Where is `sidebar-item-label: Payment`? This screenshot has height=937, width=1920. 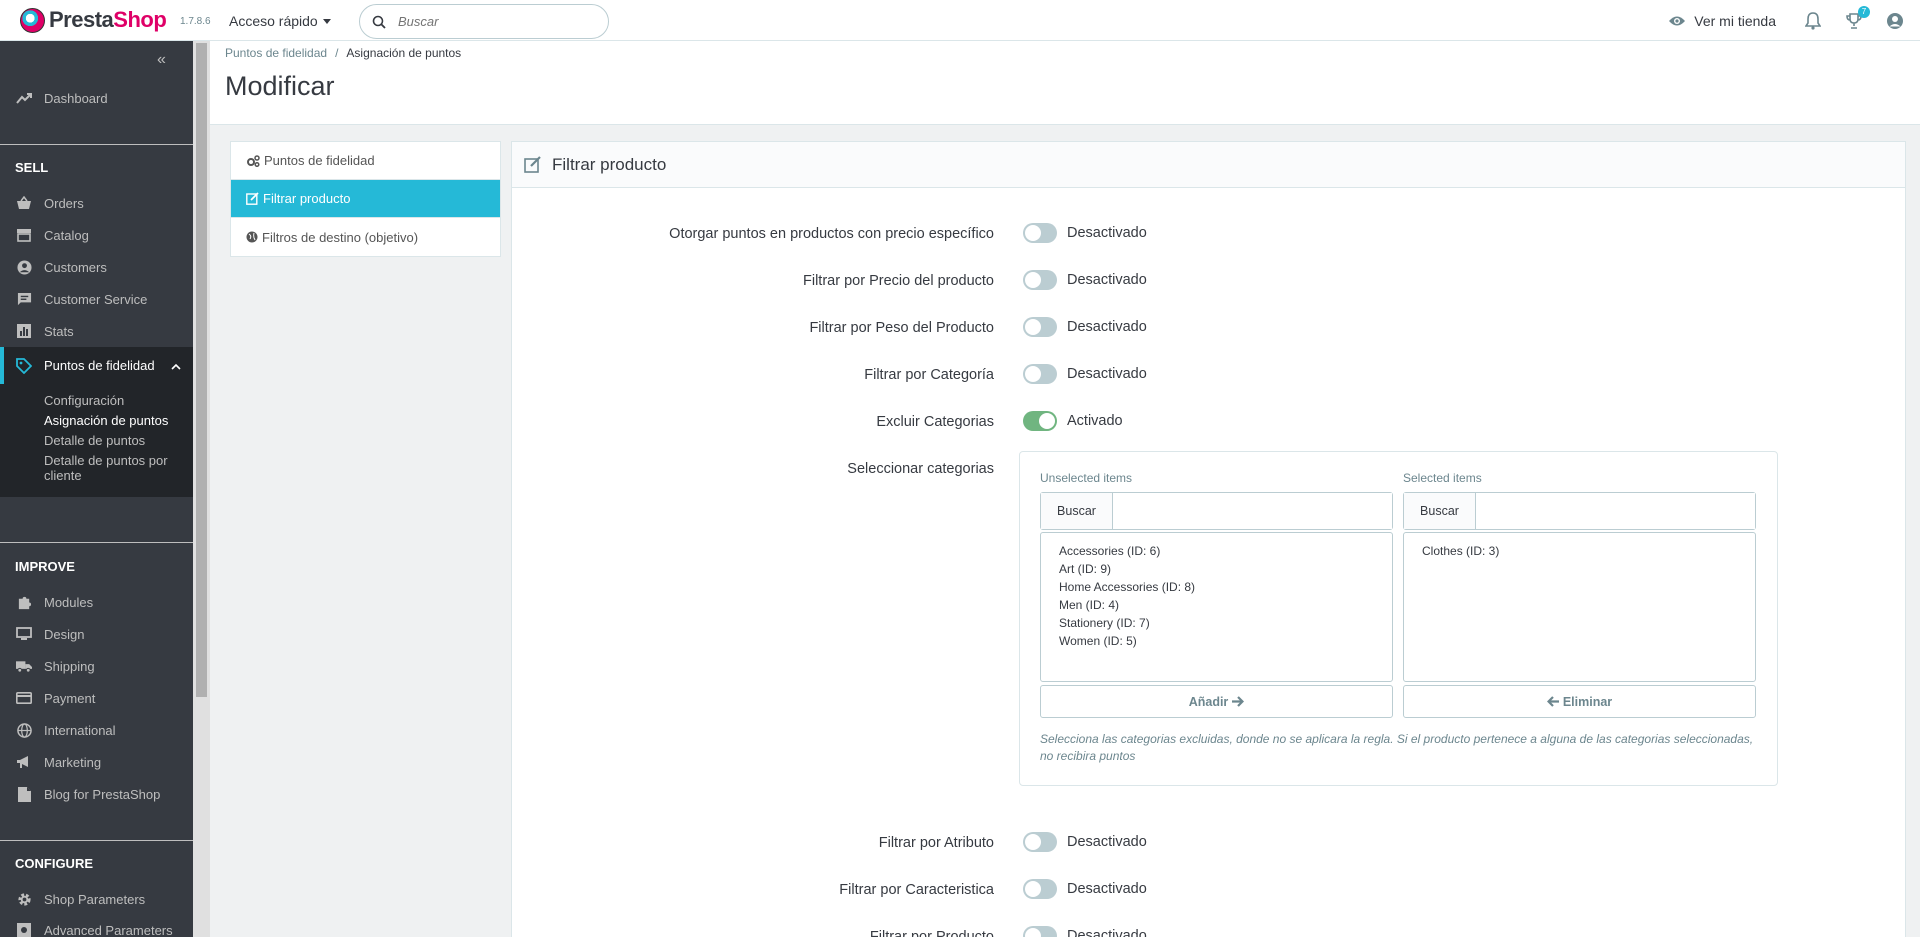 sidebar-item-label: Payment is located at coordinates (70, 698).